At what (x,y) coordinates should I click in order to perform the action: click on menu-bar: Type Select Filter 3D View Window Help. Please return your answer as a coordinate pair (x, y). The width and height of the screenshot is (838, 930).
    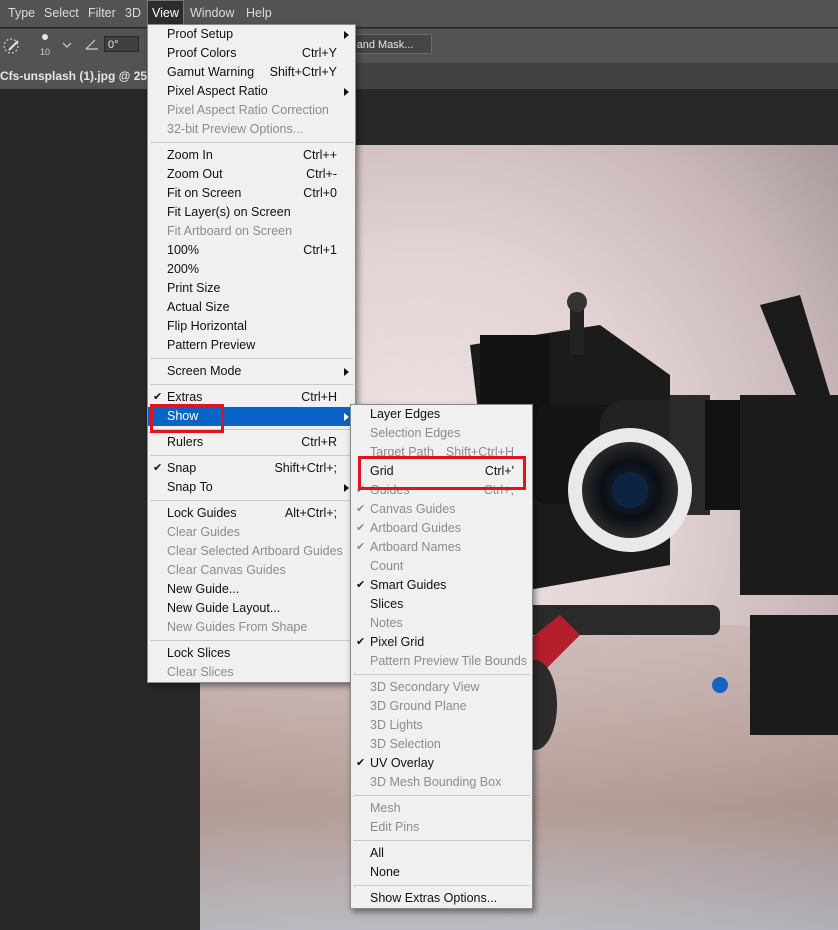
    Looking at the image, I should click on (419, 13).